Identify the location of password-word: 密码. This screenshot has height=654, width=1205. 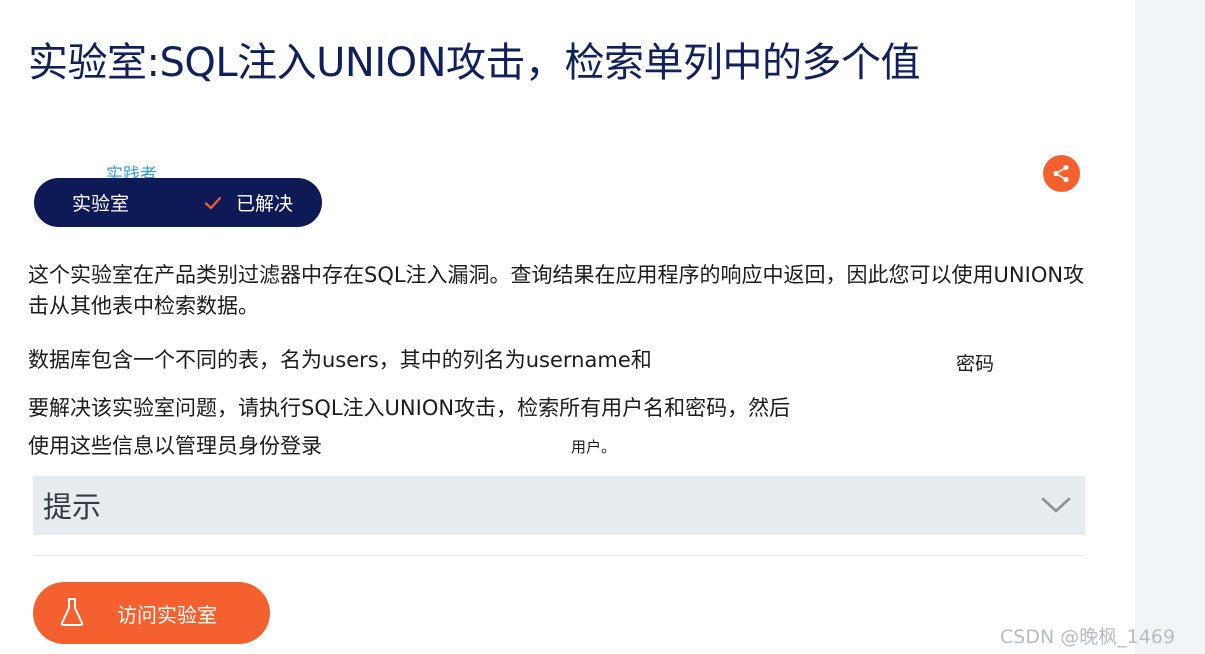
(975, 364).